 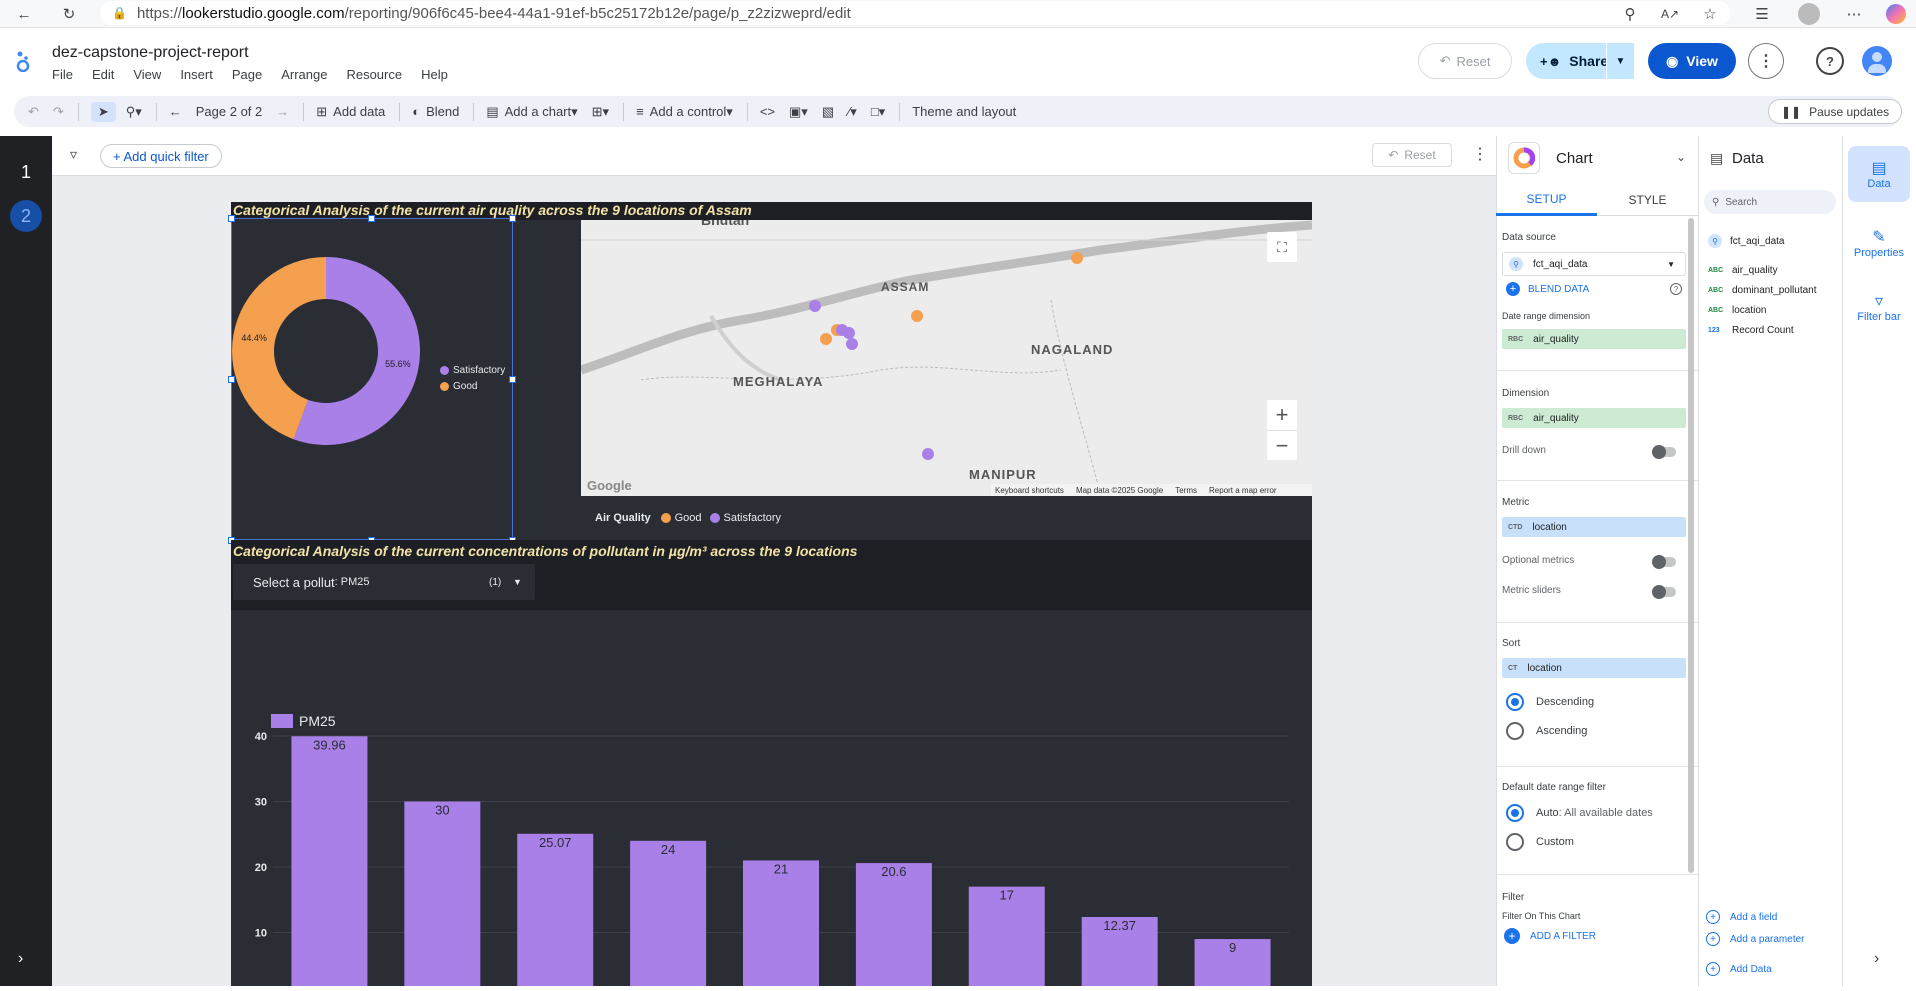 What do you see at coordinates (161, 156) in the screenshot?
I see `add-quick-filter-button: + Add quick filter` at bounding box center [161, 156].